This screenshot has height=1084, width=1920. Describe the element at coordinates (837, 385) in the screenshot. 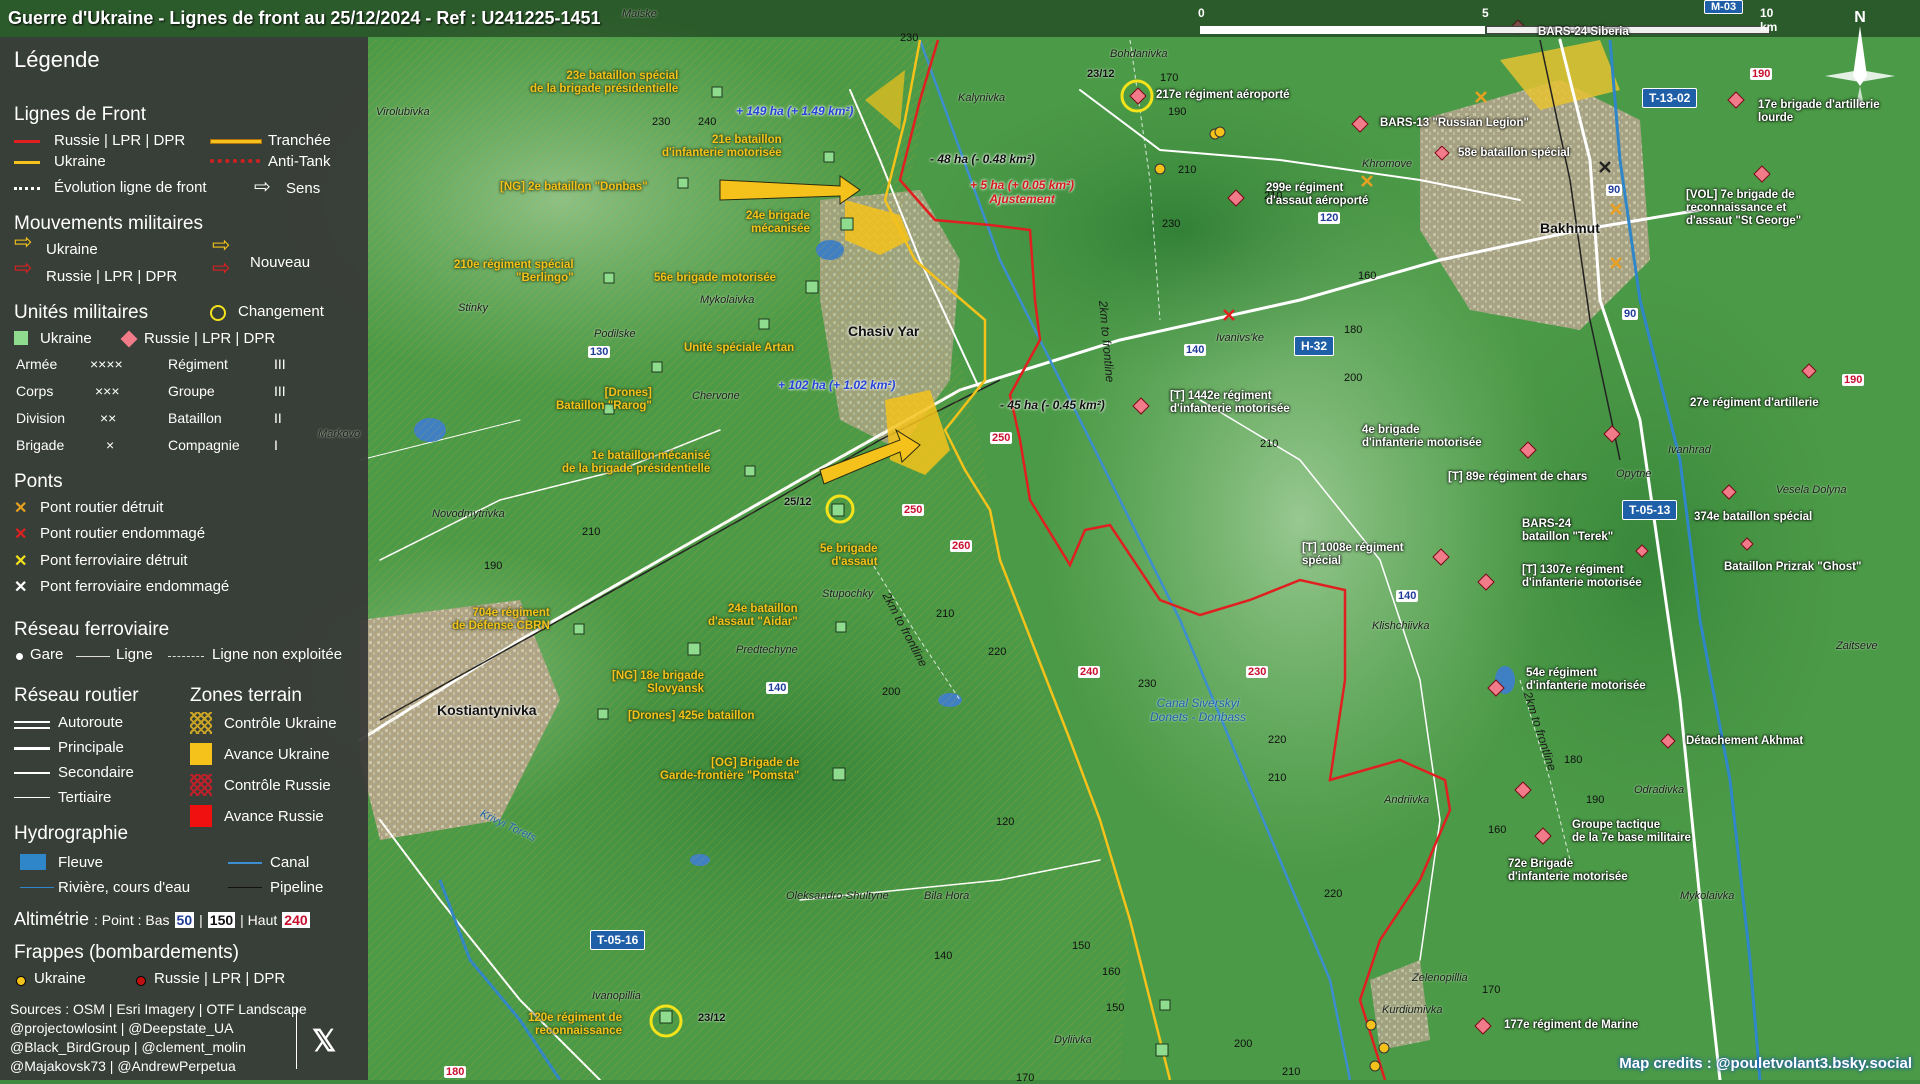

I see `annotation-plus-102: + 102 ha (+ 1.02 km²)` at that location.